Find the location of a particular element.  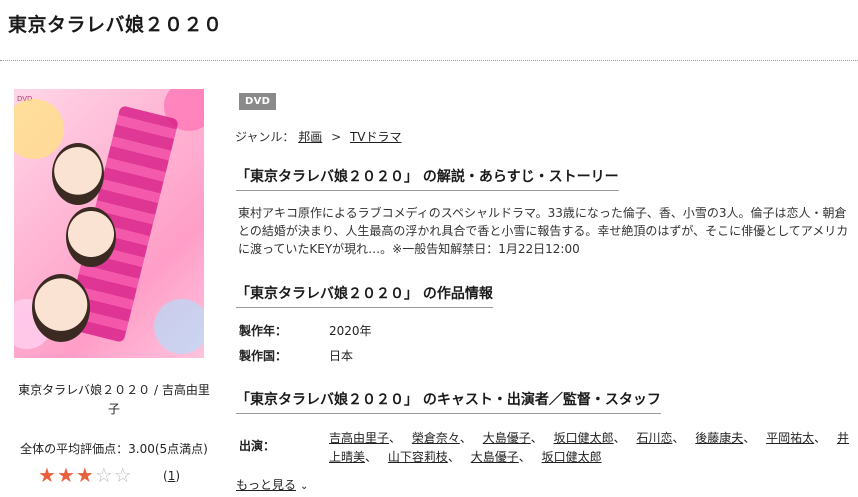

review-count-link: (1) is located at coordinates (171, 476).